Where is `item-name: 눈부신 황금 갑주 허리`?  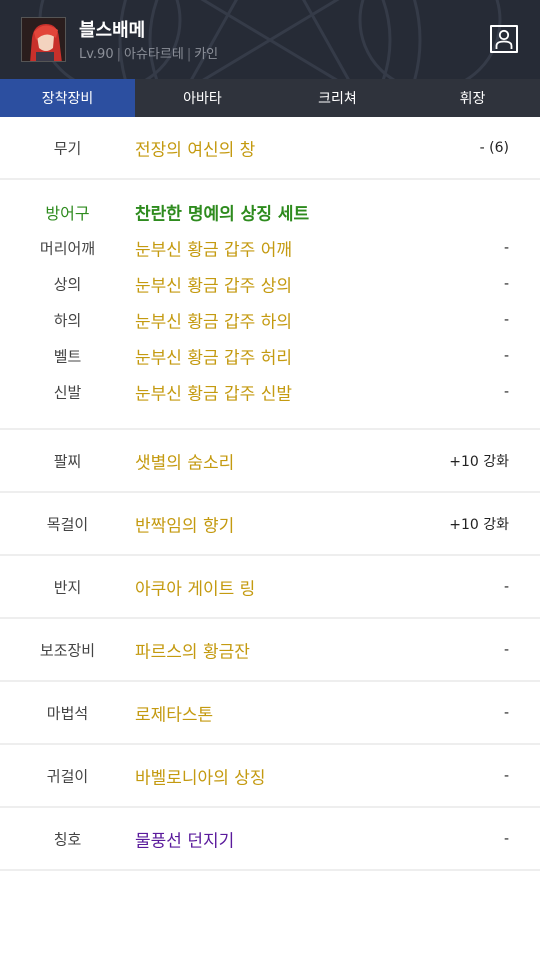 item-name: 눈부신 황금 갑주 허리 is located at coordinates (213, 358).